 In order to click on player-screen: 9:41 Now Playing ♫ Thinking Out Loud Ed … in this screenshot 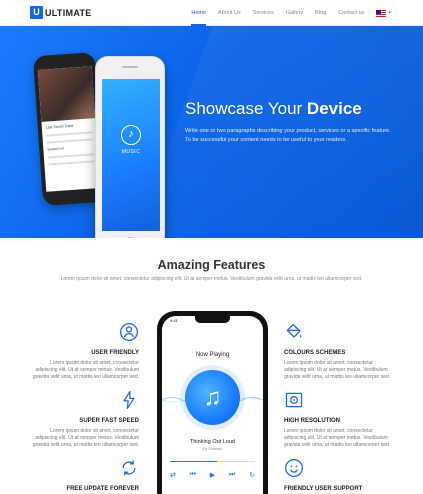, I will do `click(212, 405)`.